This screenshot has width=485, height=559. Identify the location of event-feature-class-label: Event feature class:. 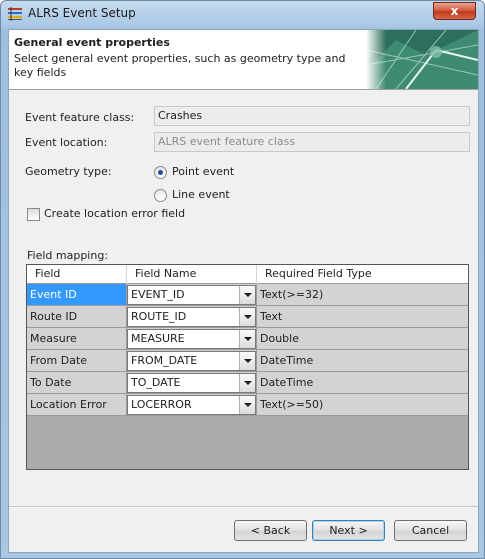
(80, 117).